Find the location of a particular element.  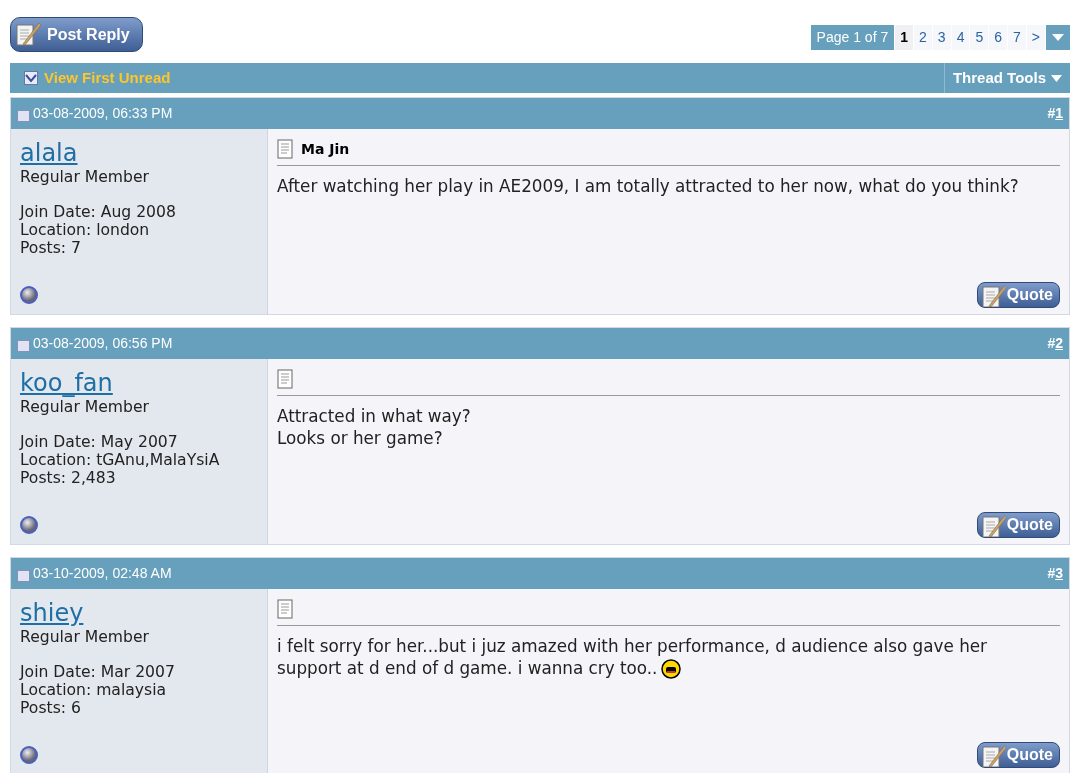

page-link: 1 is located at coordinates (904, 37).